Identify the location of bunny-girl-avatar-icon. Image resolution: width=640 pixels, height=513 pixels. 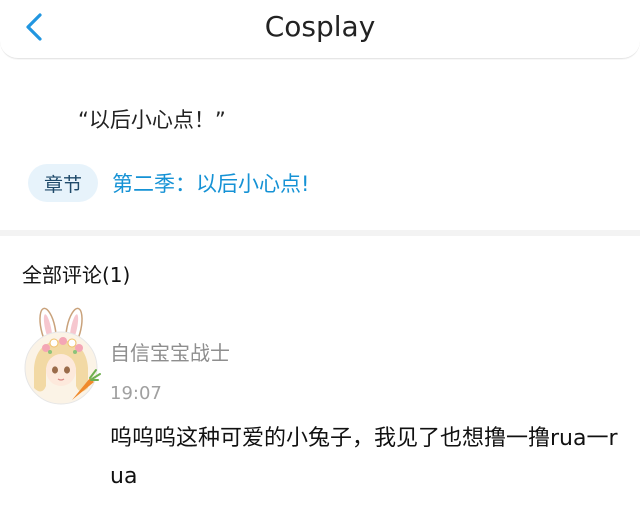
(62, 356).